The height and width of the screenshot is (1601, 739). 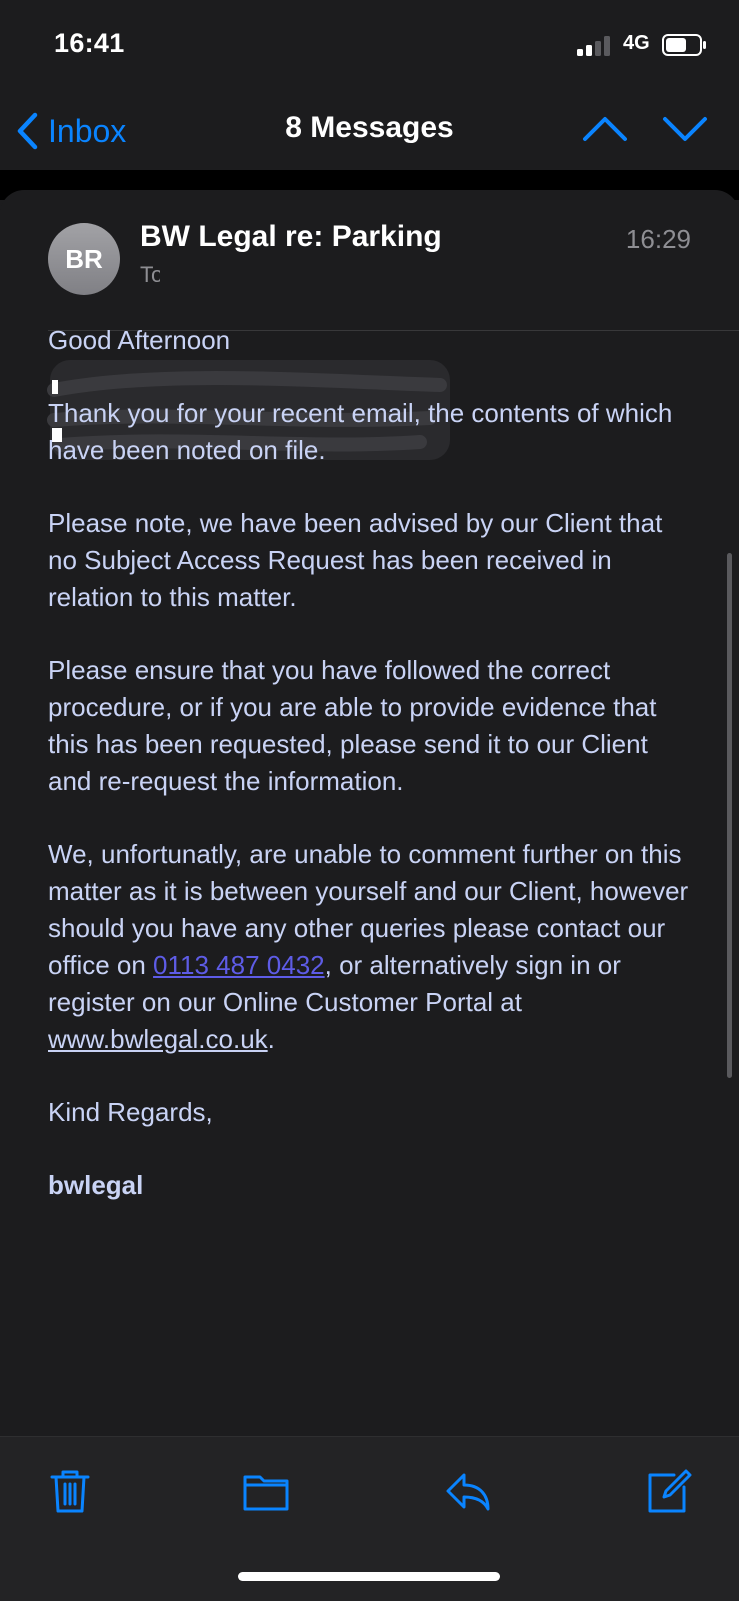 I want to click on trash-icon, so click(x=70, y=1491).